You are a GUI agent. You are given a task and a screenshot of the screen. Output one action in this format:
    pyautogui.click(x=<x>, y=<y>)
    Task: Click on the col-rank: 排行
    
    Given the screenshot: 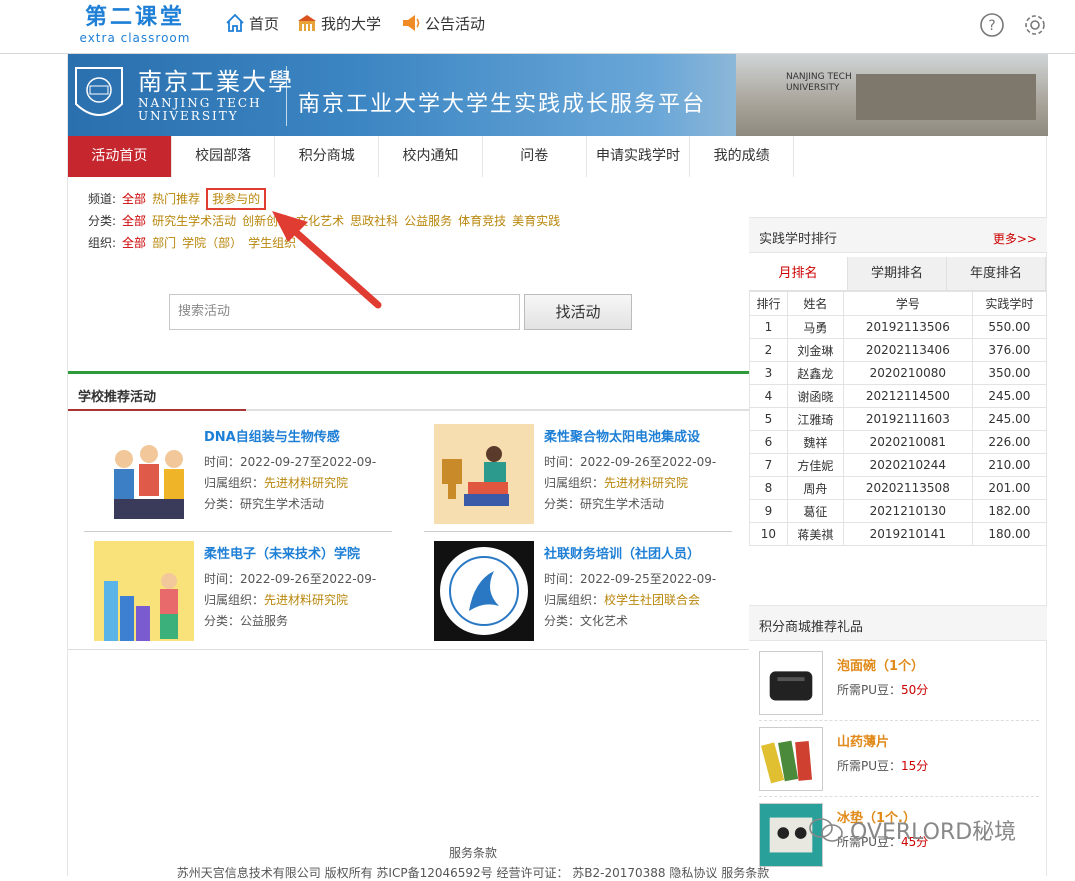 What is the action you would take?
    pyautogui.click(x=768, y=303)
    